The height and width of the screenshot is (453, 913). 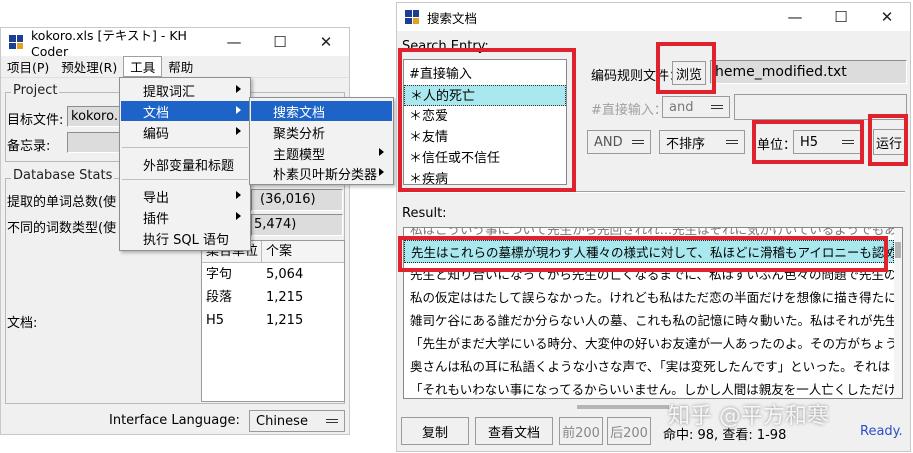 I want to click on database-stats-legend: Database Stats, so click(x=63, y=175).